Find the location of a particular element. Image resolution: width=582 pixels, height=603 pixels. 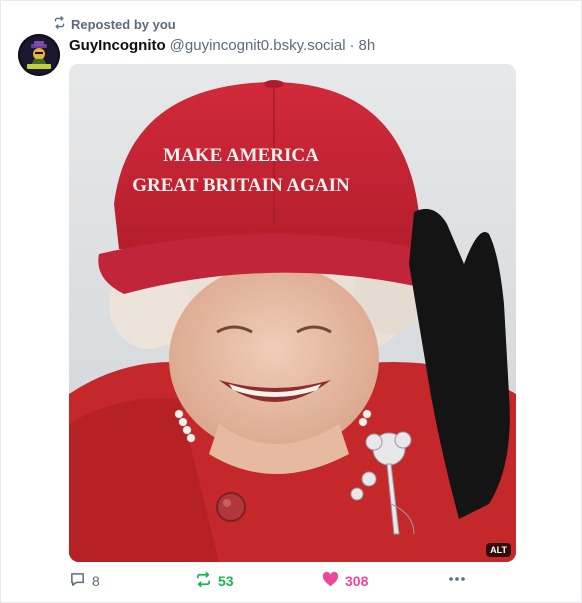

hat-text-line1: MAKE AMERICA is located at coordinates (241, 155).